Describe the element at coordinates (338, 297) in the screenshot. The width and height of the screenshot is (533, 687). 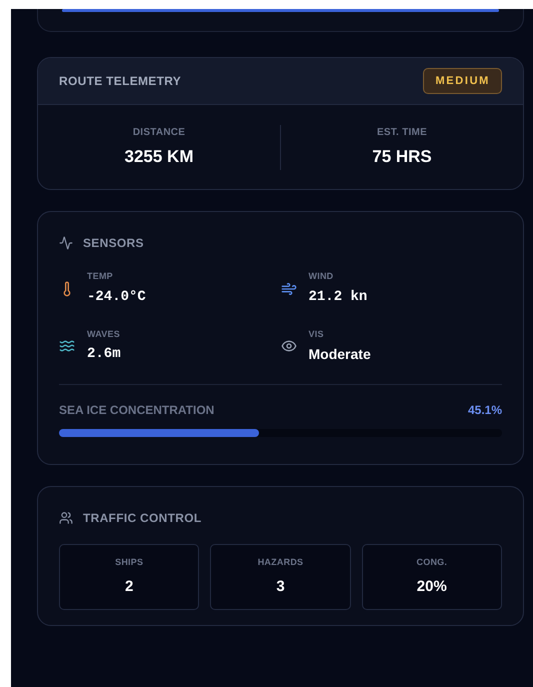
I see `sensor-value: 21.2 kn` at that location.